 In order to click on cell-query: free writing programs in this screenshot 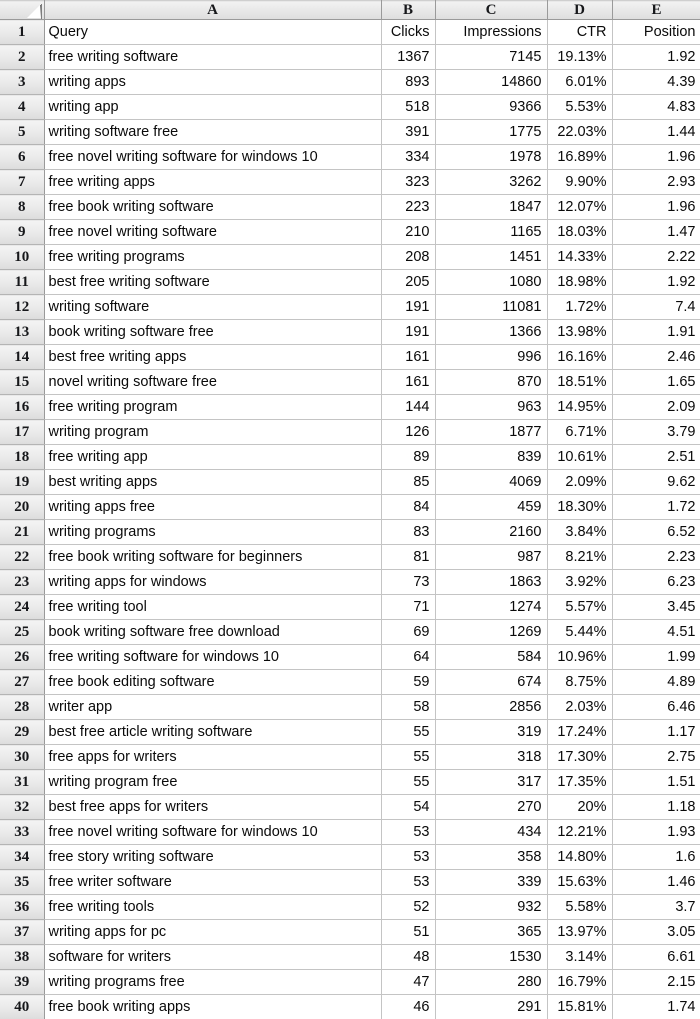, I will do `click(213, 257)`.